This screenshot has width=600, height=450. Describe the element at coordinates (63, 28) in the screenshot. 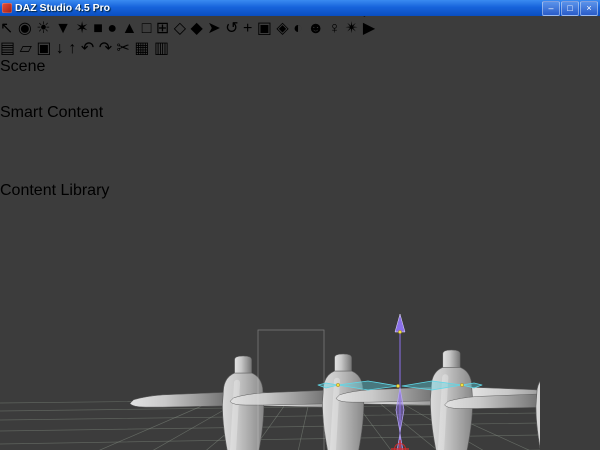

I see `spotlight-icon: ▼` at that location.